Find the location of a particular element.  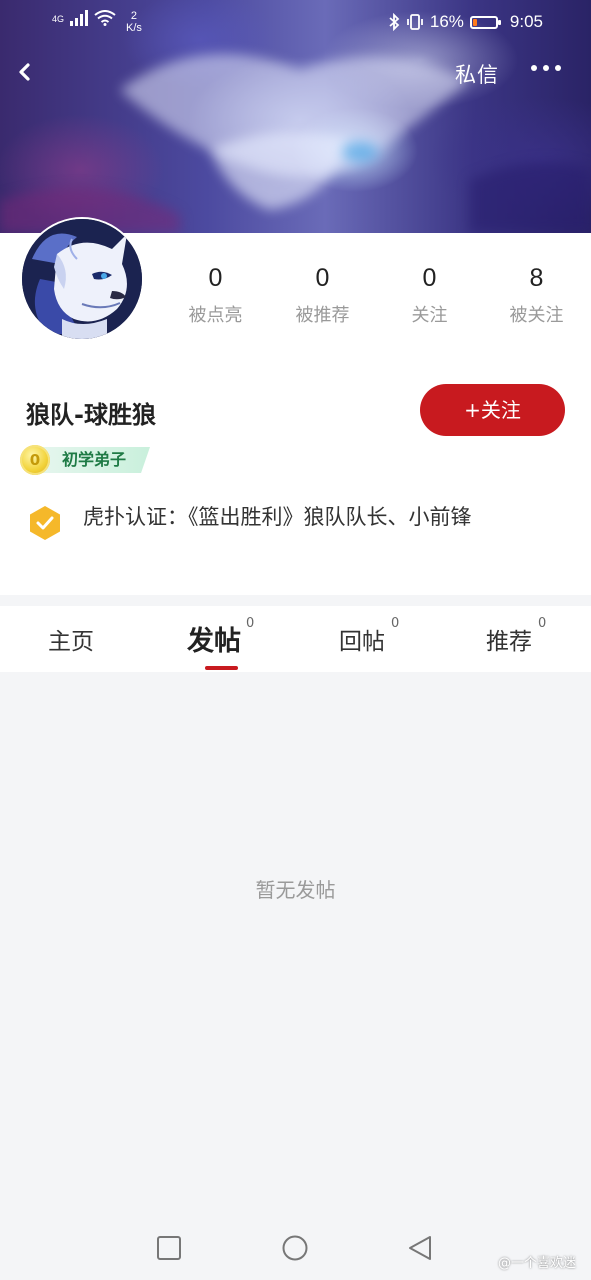

stat-value: 8 is located at coordinates (536, 278).